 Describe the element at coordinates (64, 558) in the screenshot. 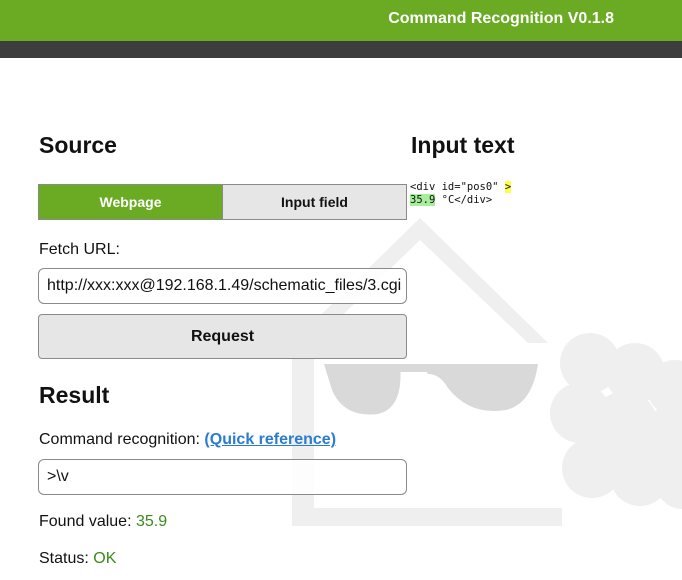

I see `status-label: Status:` at that location.